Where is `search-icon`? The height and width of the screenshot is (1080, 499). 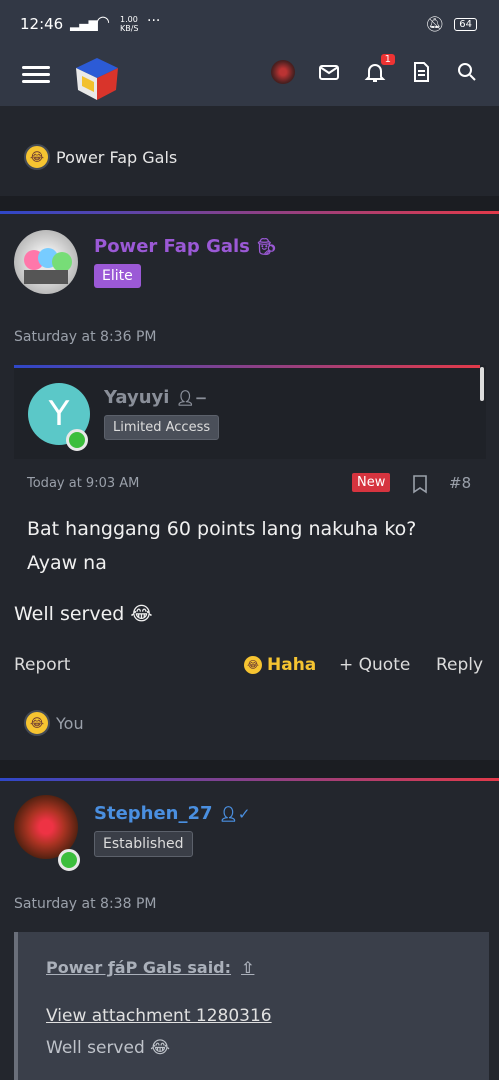 search-icon is located at coordinates (467, 72).